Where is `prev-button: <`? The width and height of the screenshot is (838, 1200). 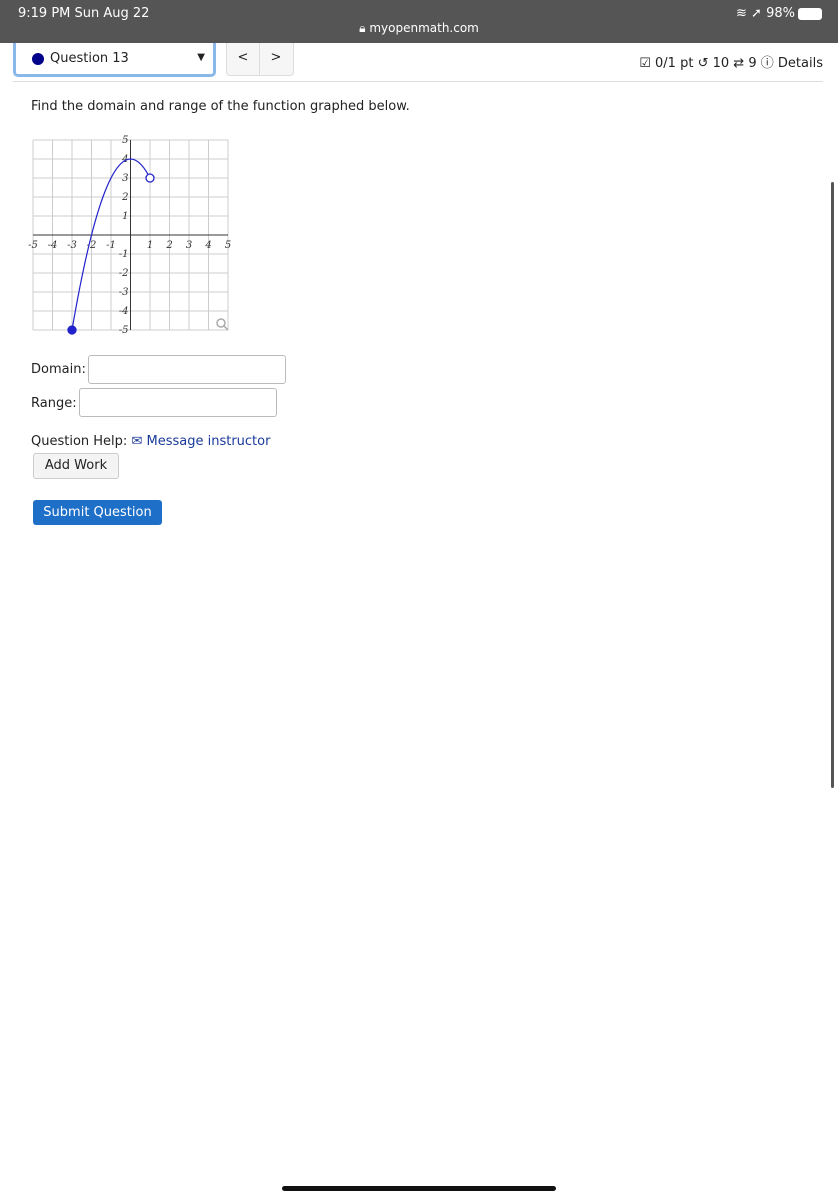
prev-button: < is located at coordinates (243, 57).